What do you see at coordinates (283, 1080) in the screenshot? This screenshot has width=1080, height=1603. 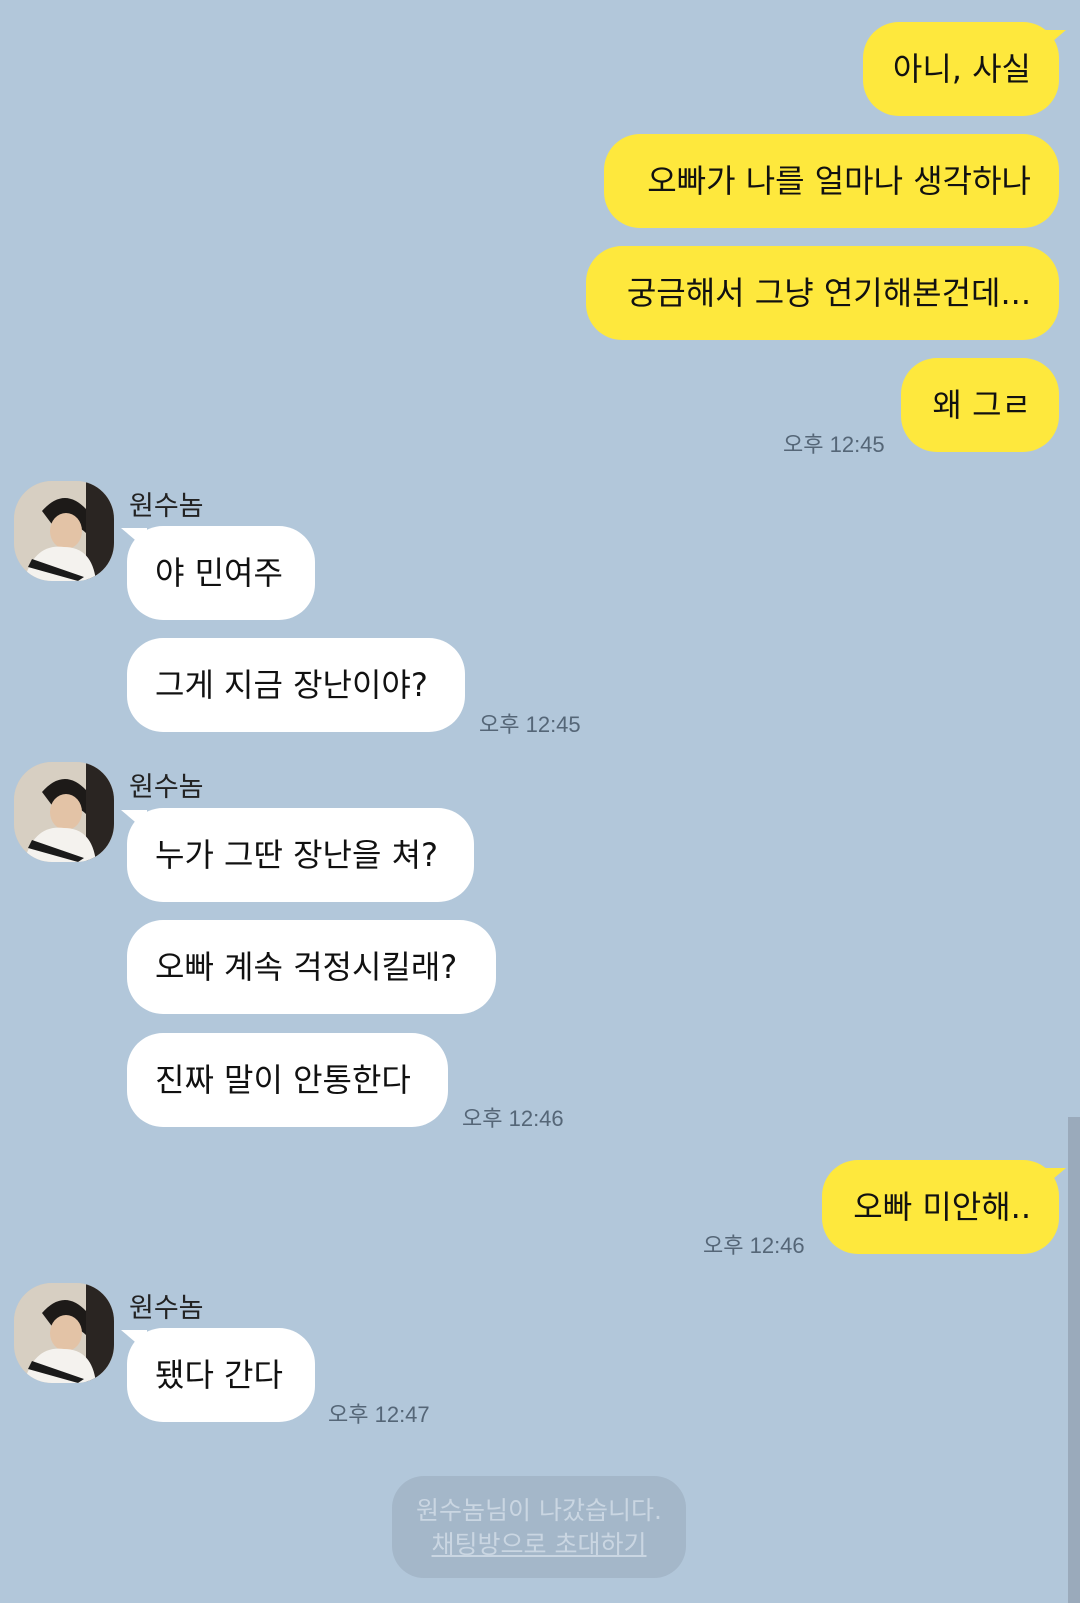 I see `message-text: 진짜 말이 안통한다` at bounding box center [283, 1080].